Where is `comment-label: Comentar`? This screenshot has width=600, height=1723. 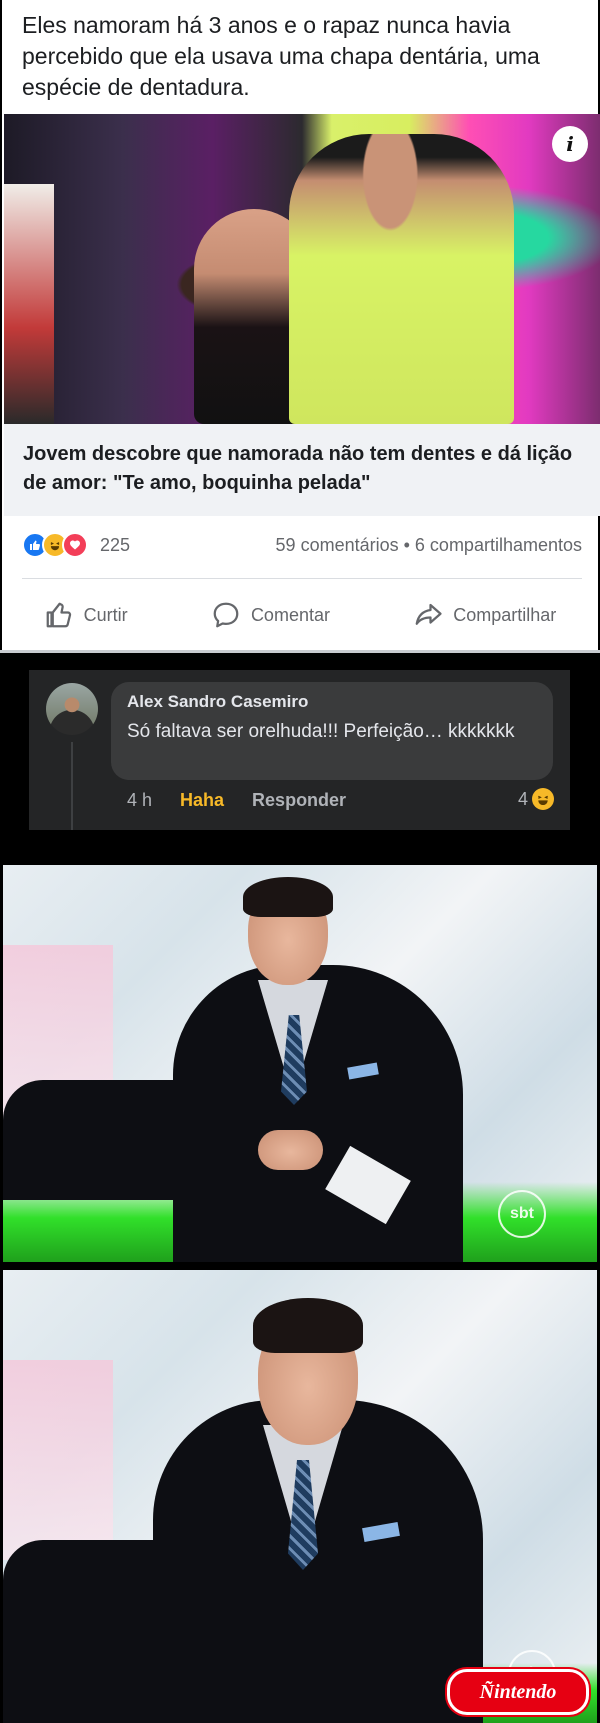
comment-label: Comentar is located at coordinates (290, 614).